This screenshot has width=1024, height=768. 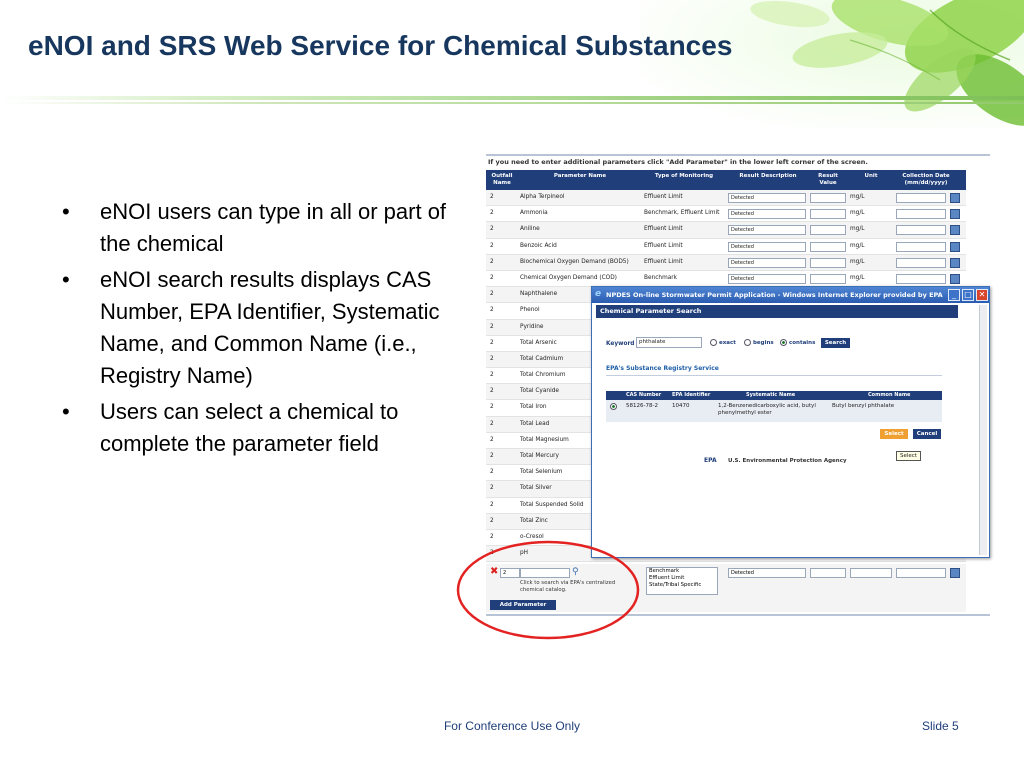 What do you see at coordinates (512, 101) in the screenshot?
I see `header-divider` at bounding box center [512, 101].